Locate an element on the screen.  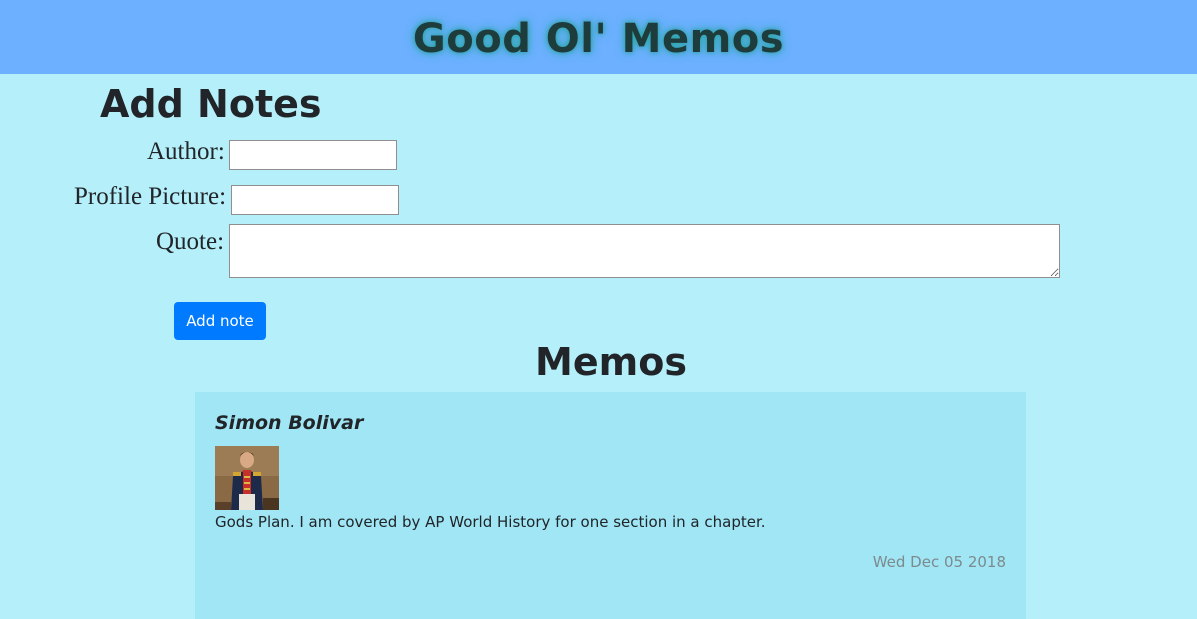
memo-profile-picture is located at coordinates (247, 478).